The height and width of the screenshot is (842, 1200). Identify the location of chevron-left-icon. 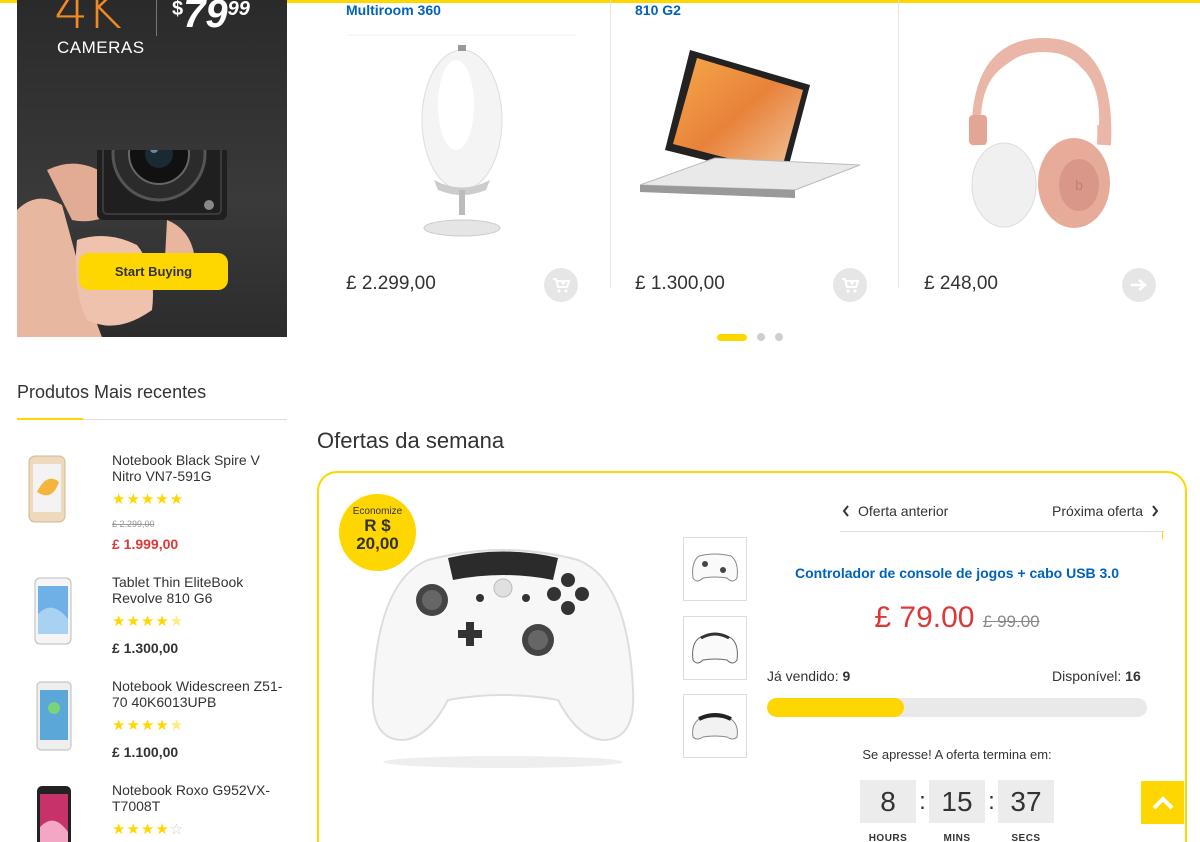
(845, 511).